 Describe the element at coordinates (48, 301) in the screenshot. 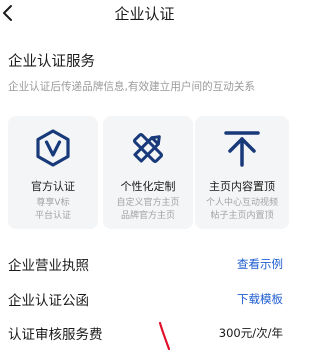

I see `certification-letter-label: 企业认证公函` at that location.